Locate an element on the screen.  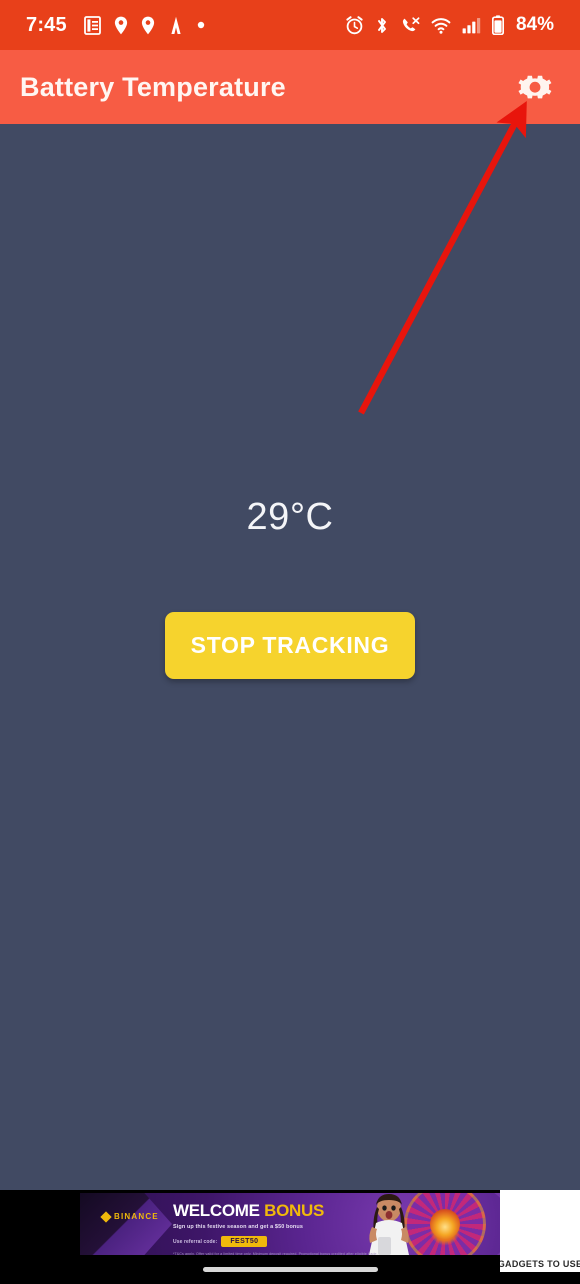
location-pin-icon is located at coordinates (121, 25).